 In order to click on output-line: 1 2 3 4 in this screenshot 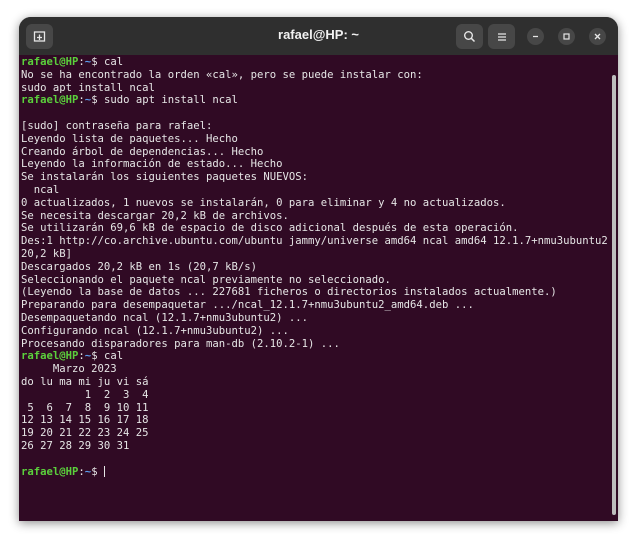, I will do `click(85, 394)`.